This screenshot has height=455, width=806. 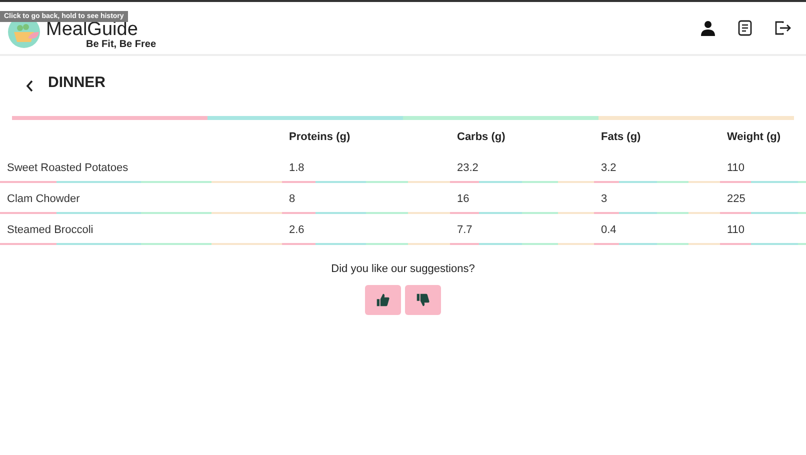 What do you see at coordinates (481, 137) in the screenshot?
I see `column-header: Carbs (g)` at bounding box center [481, 137].